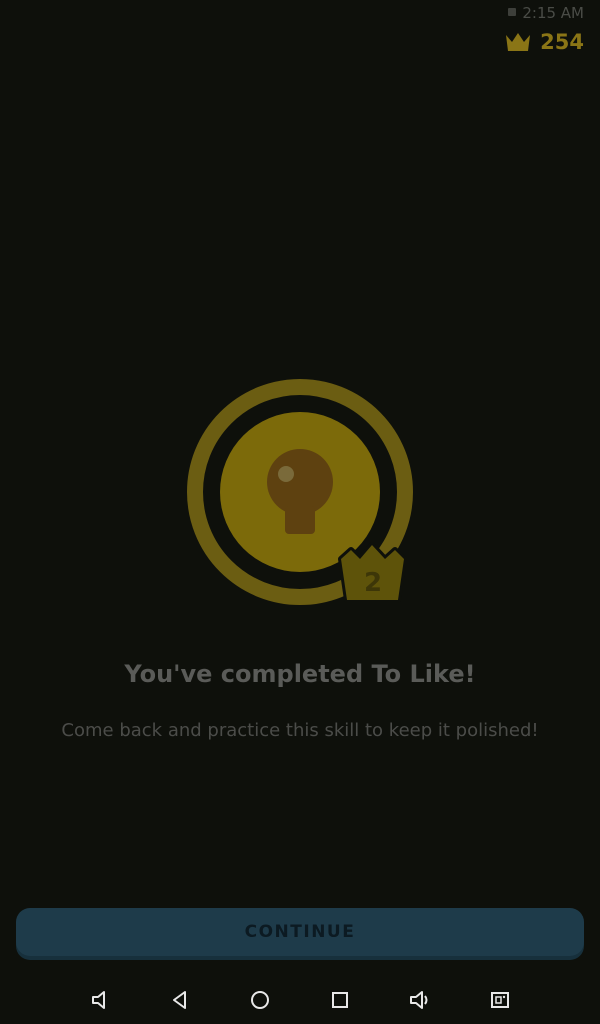 The image size is (600, 1024). What do you see at coordinates (101, 1000) in the screenshot?
I see `volume-down-icon` at bounding box center [101, 1000].